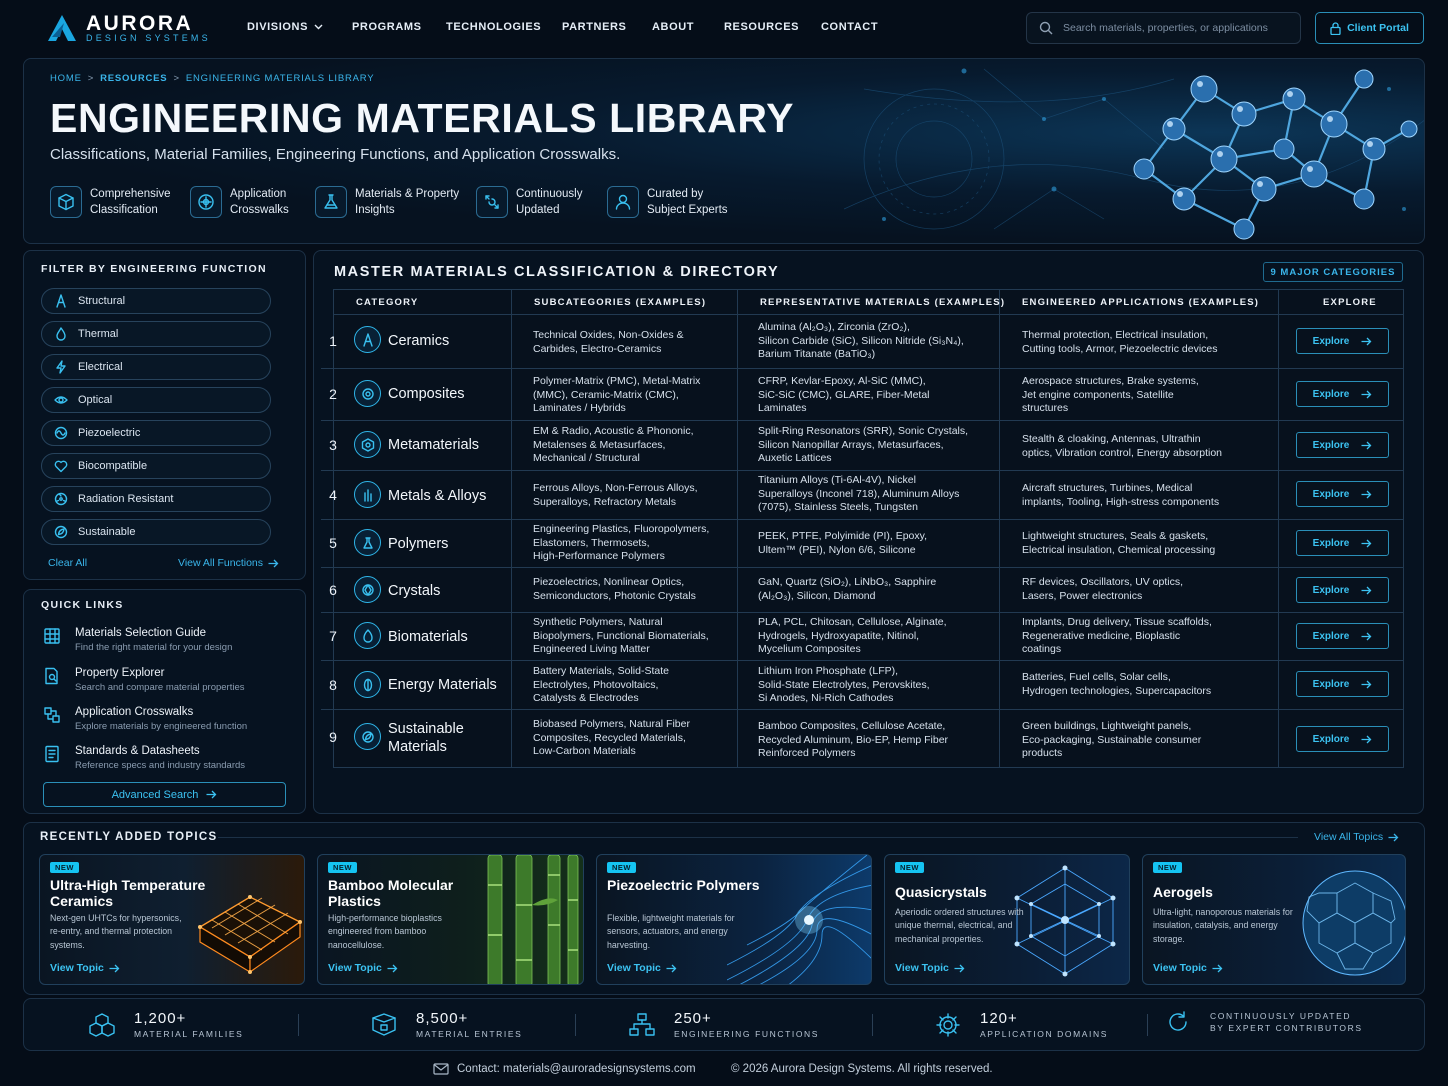 This screenshot has width=1448, height=1086. Describe the element at coordinates (1342, 590) in the screenshot. I see `explore-button-crystals: Explore` at that location.